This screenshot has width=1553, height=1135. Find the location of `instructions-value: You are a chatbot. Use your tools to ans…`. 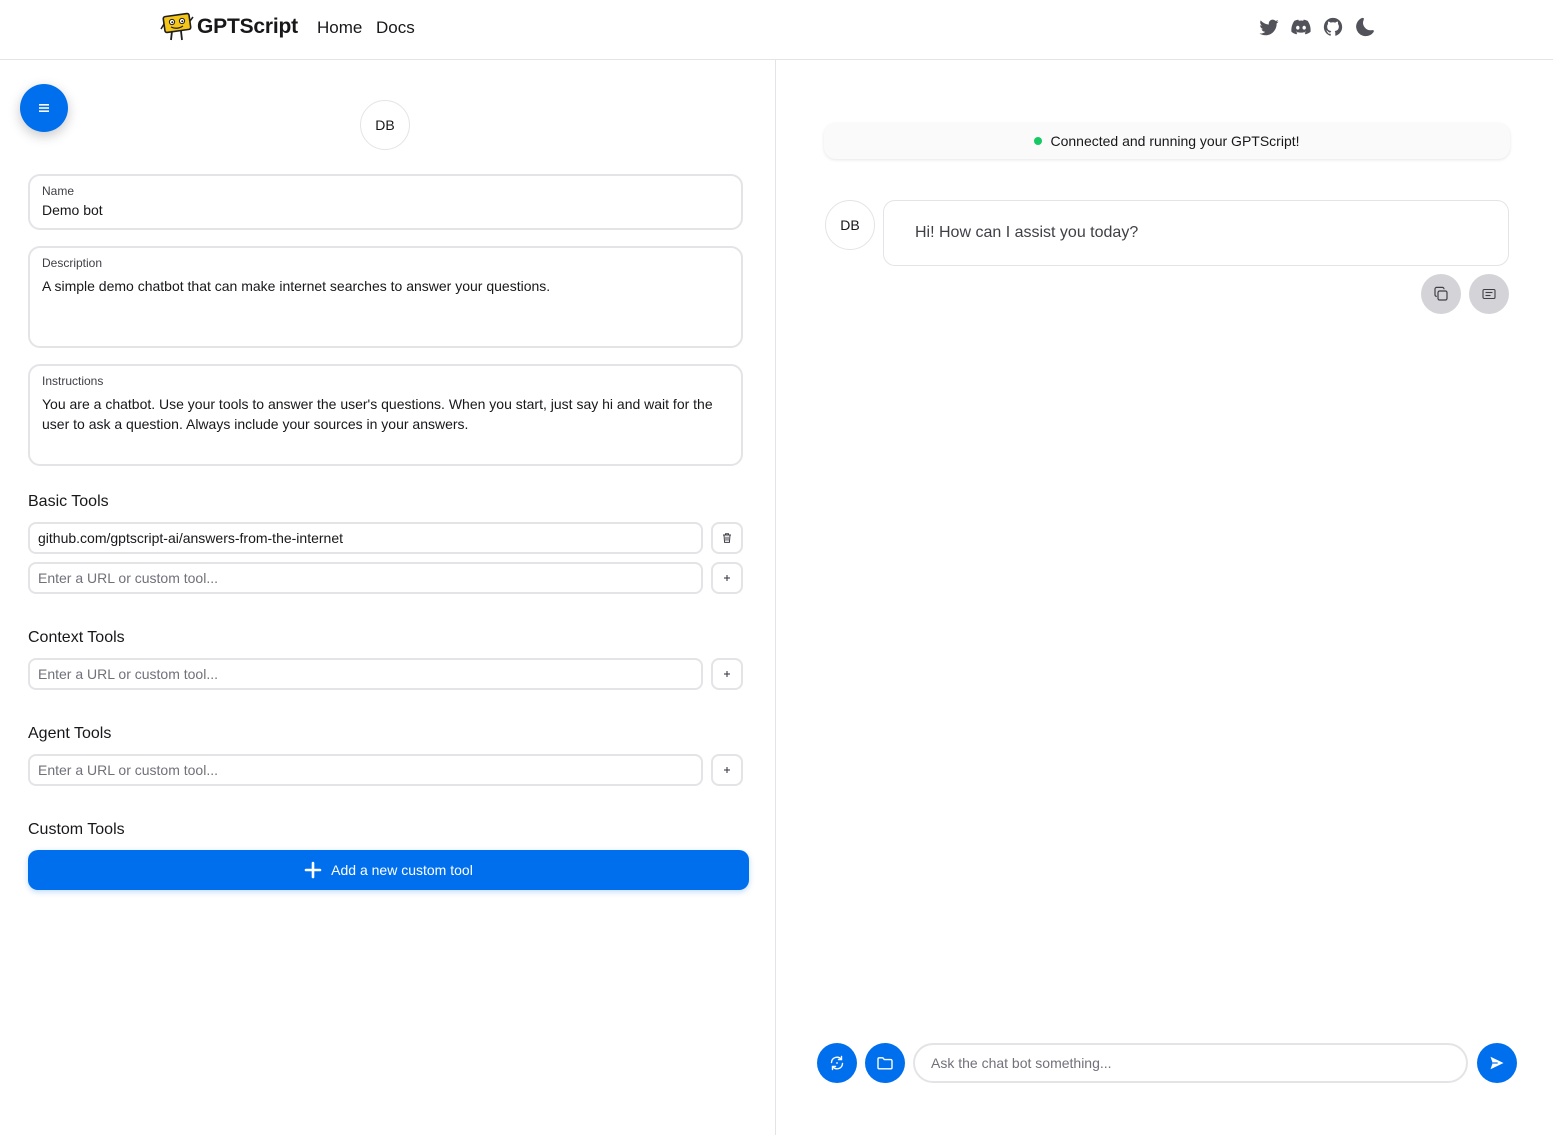

instructions-value: You are a chatbot. Use your tools to ans… is located at coordinates (385, 414).